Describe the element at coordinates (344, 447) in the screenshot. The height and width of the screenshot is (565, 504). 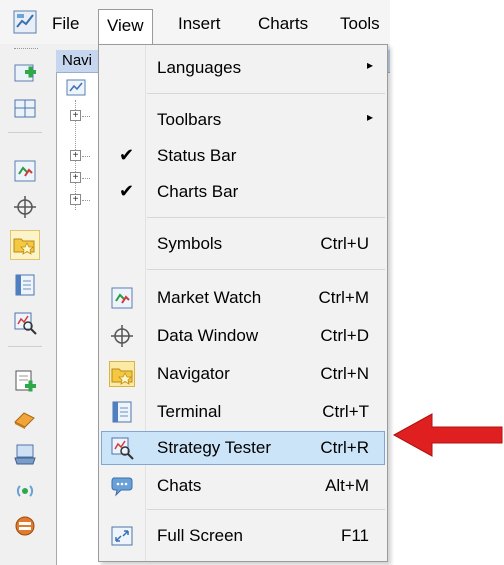
I see `menu-item-shortcut: Ctrl+R` at that location.